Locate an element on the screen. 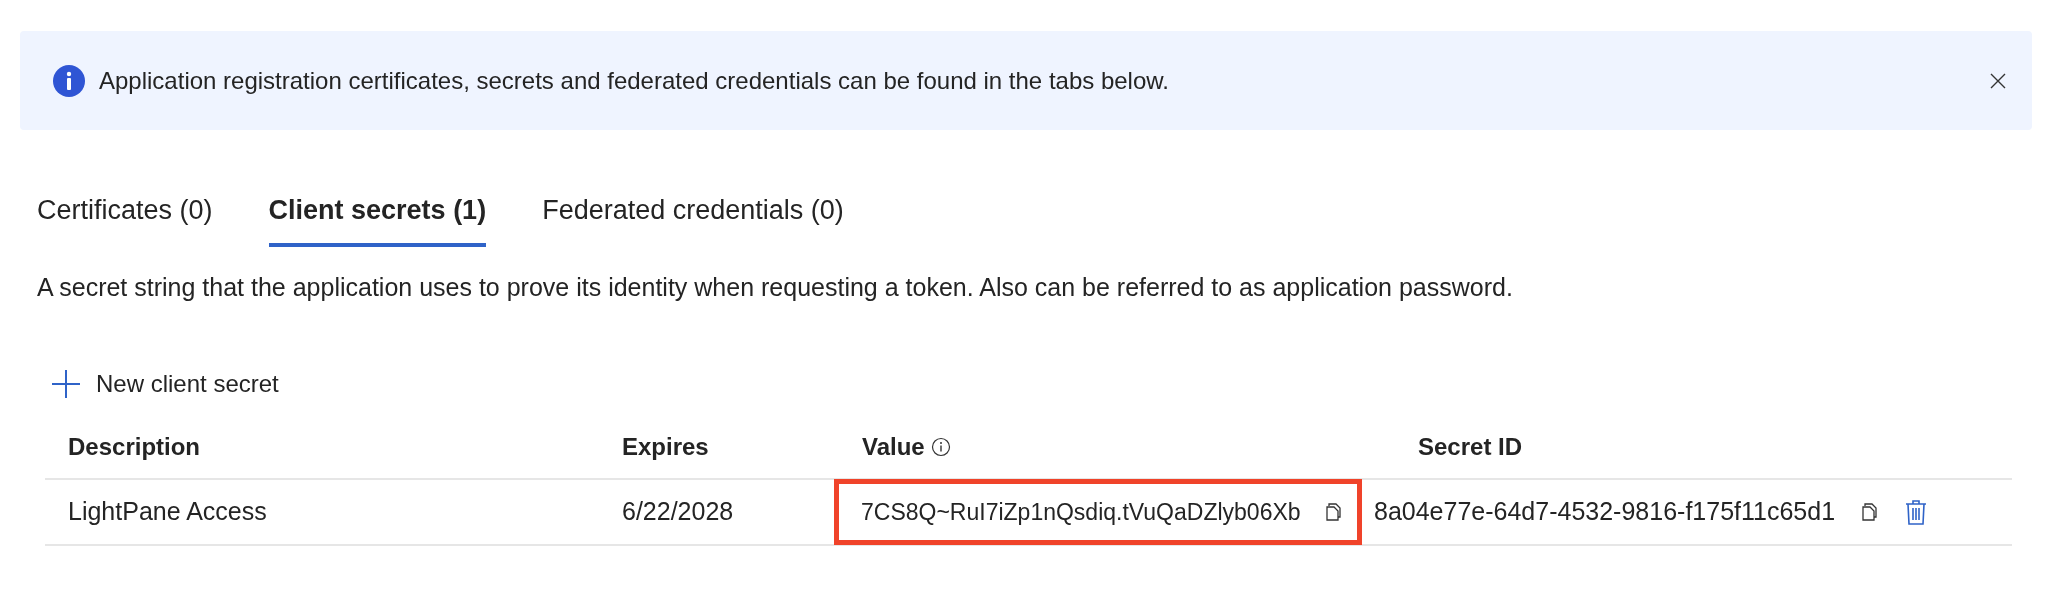 The image size is (2052, 596). banner-message: Application registration certificates, secrets and federated credentials can be found in the tabs below. is located at coordinates (634, 80).